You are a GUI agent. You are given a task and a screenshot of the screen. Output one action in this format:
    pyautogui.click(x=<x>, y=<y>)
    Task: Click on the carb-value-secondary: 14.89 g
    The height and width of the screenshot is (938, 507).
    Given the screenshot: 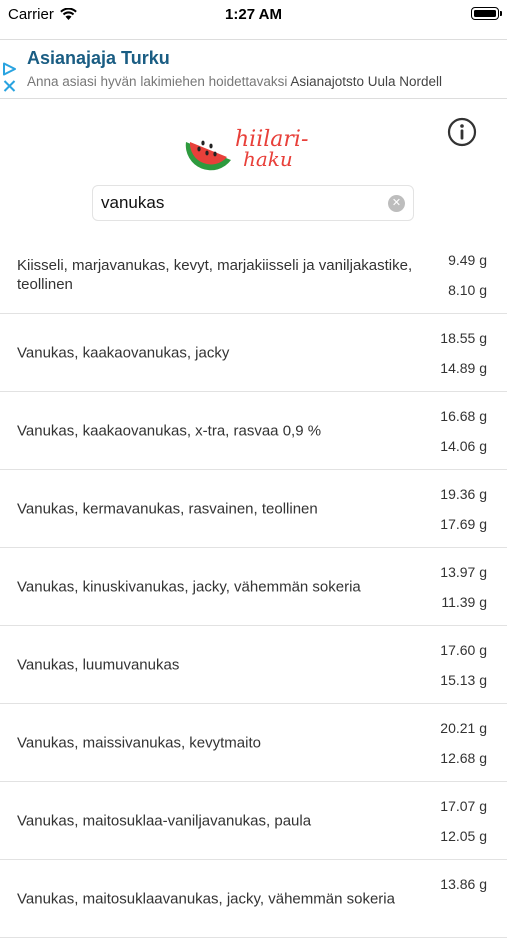 What is the action you would take?
    pyautogui.click(x=463, y=368)
    